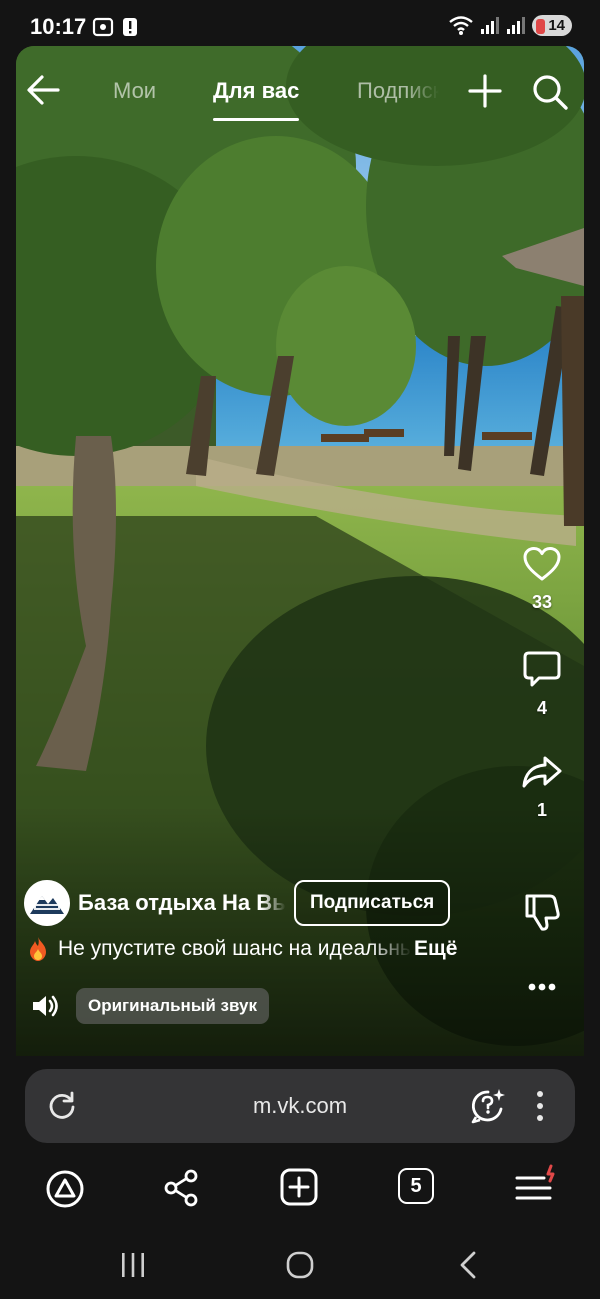 The width and height of the screenshot is (600, 1299). I want to click on caption-more-link: Ещё, so click(435, 949).